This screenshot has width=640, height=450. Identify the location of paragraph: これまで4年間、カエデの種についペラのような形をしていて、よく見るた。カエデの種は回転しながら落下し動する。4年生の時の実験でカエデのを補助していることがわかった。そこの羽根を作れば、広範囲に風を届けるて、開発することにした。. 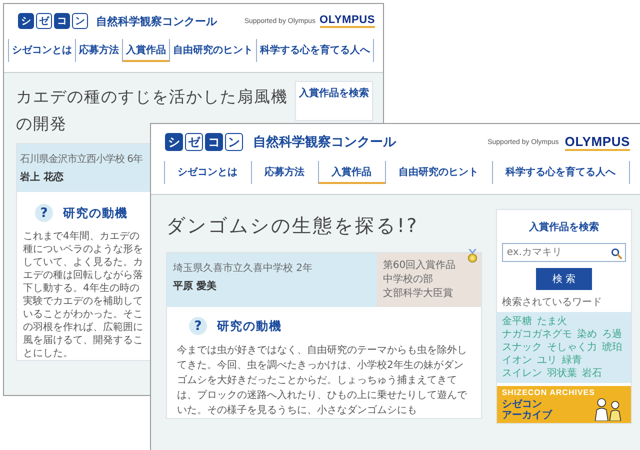
(83, 295).